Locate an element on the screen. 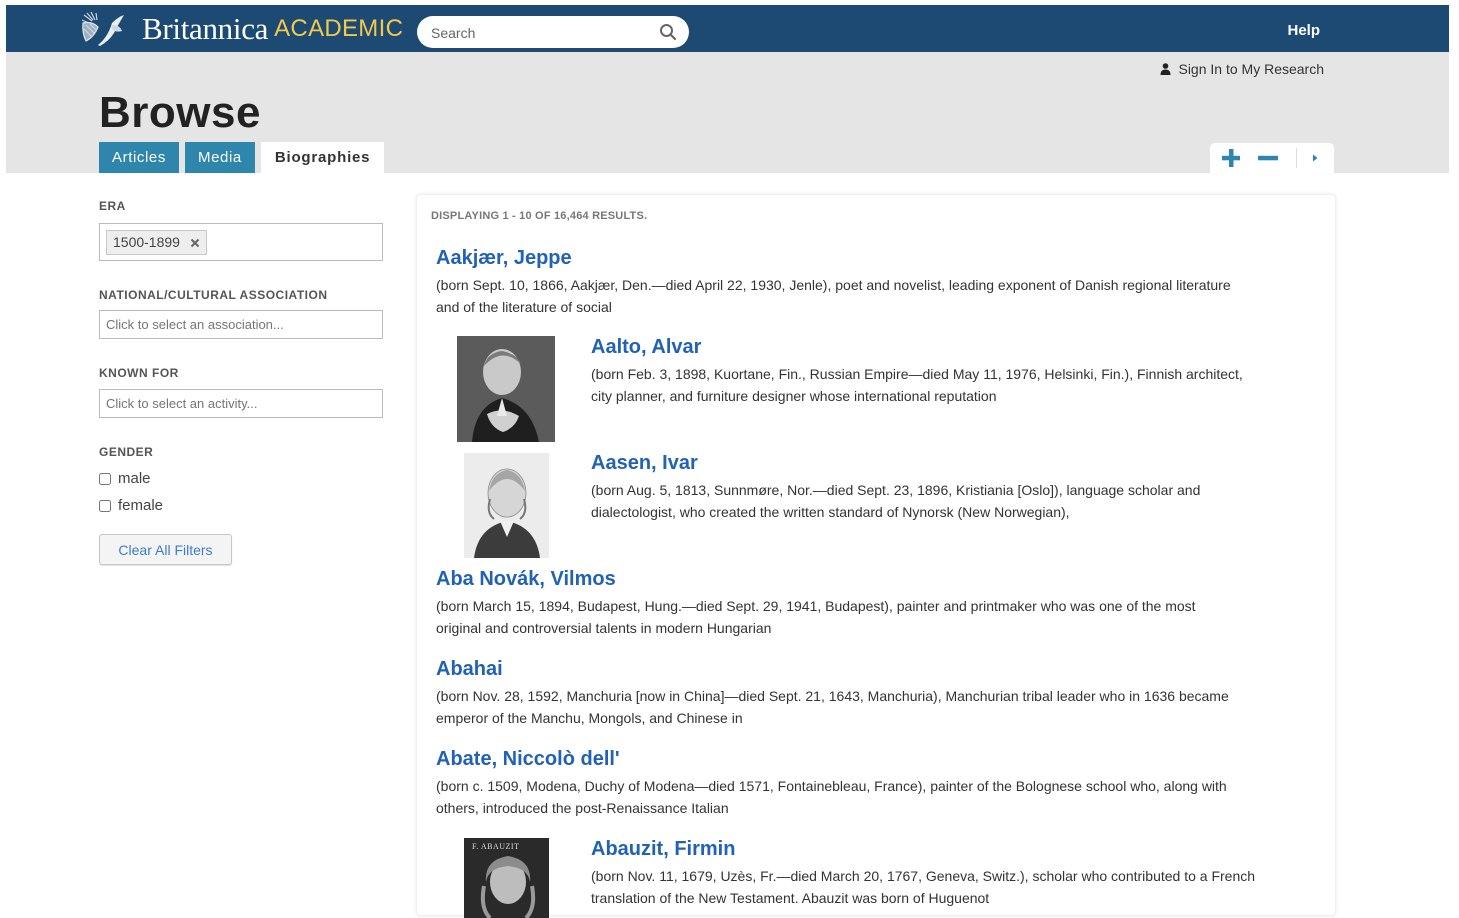  sign-in-label: Sign In to My Research is located at coordinates (1251, 69).